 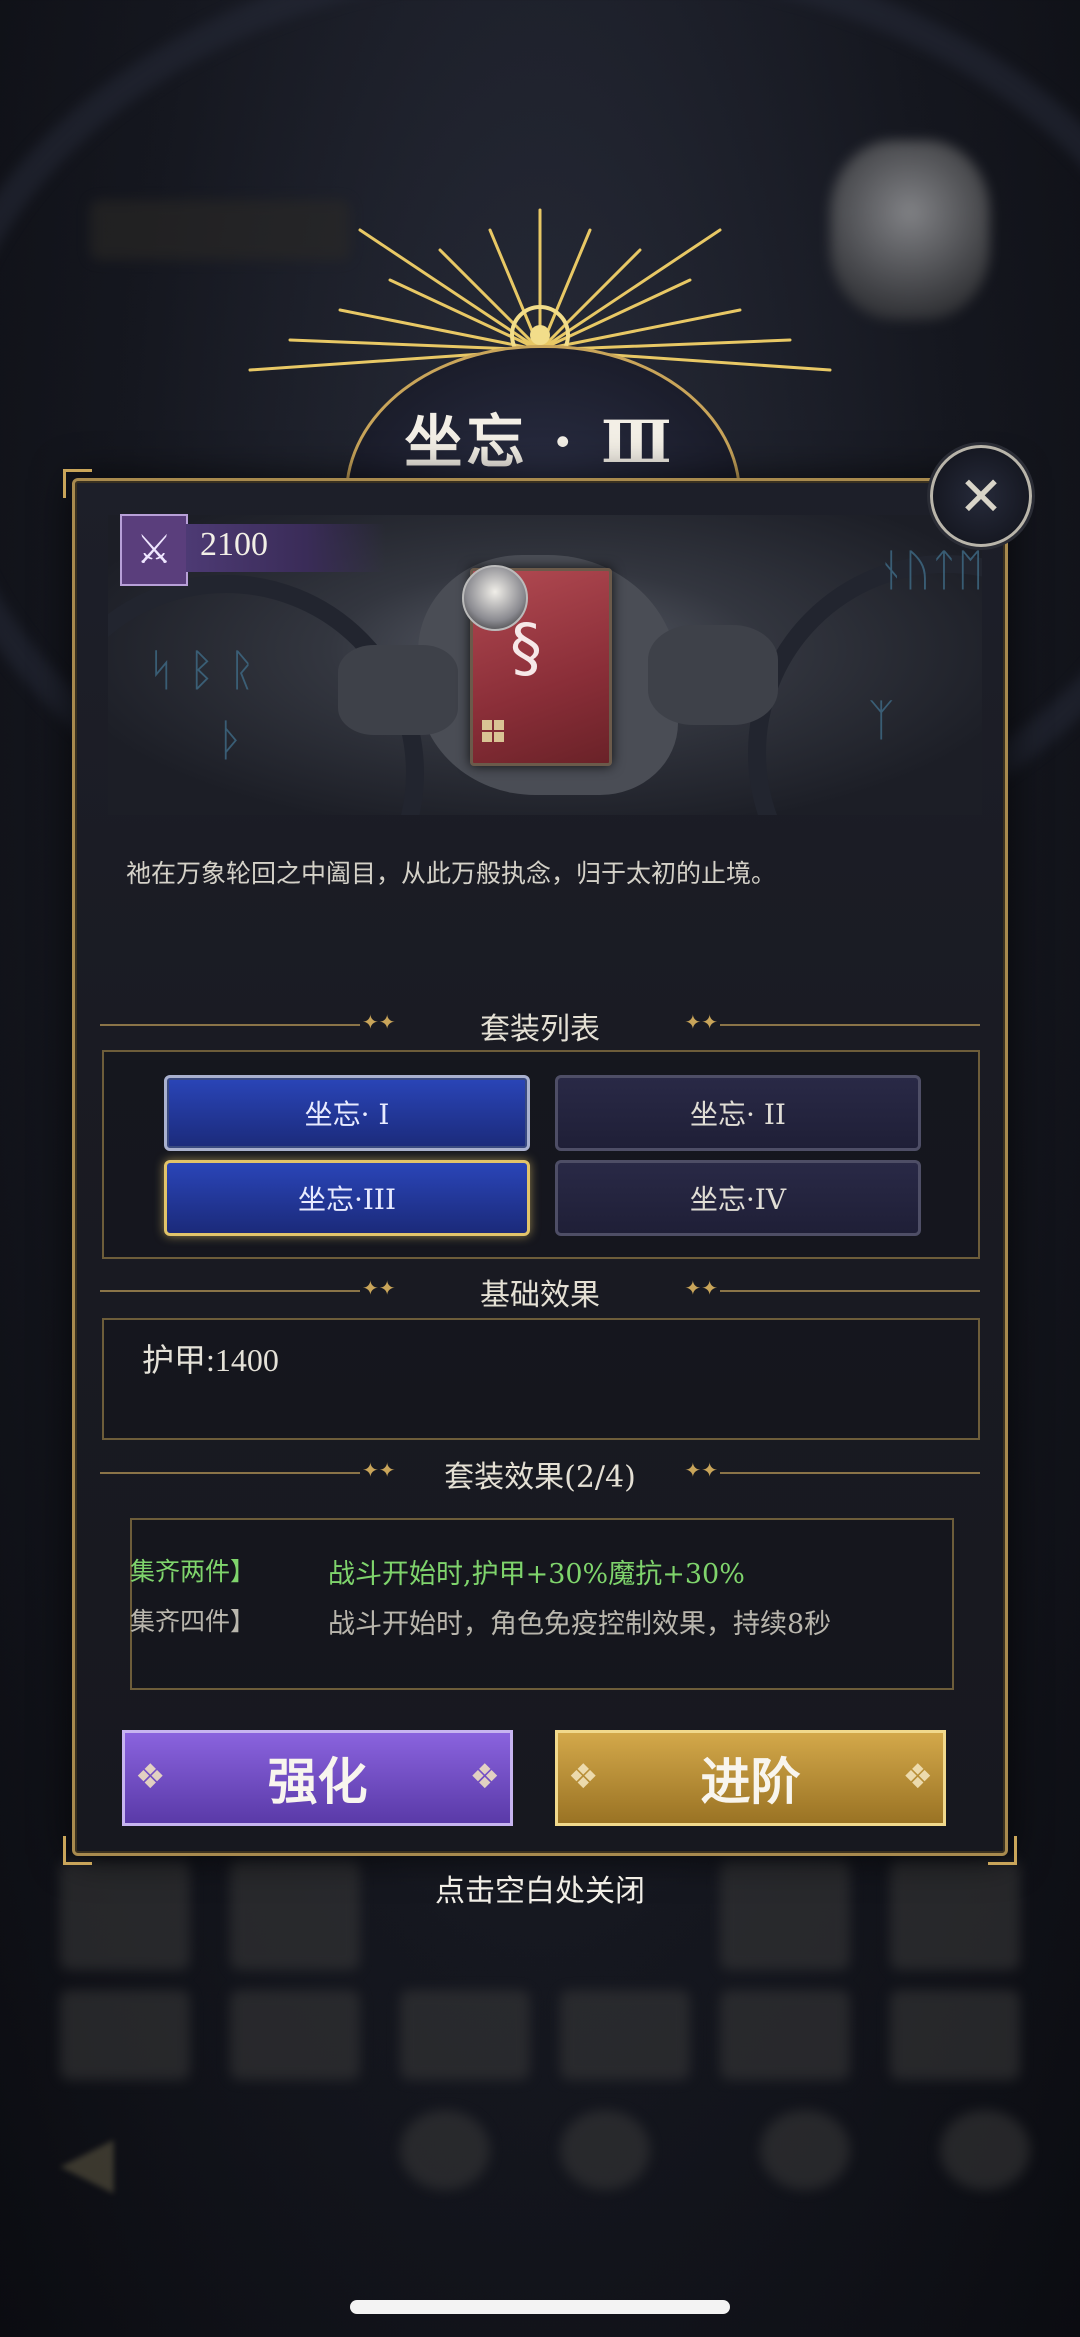 What do you see at coordinates (580, 1624) in the screenshot?
I see `set-effect-text: 战斗开始时，角色免疫控制效果，持续8秒` at bounding box center [580, 1624].